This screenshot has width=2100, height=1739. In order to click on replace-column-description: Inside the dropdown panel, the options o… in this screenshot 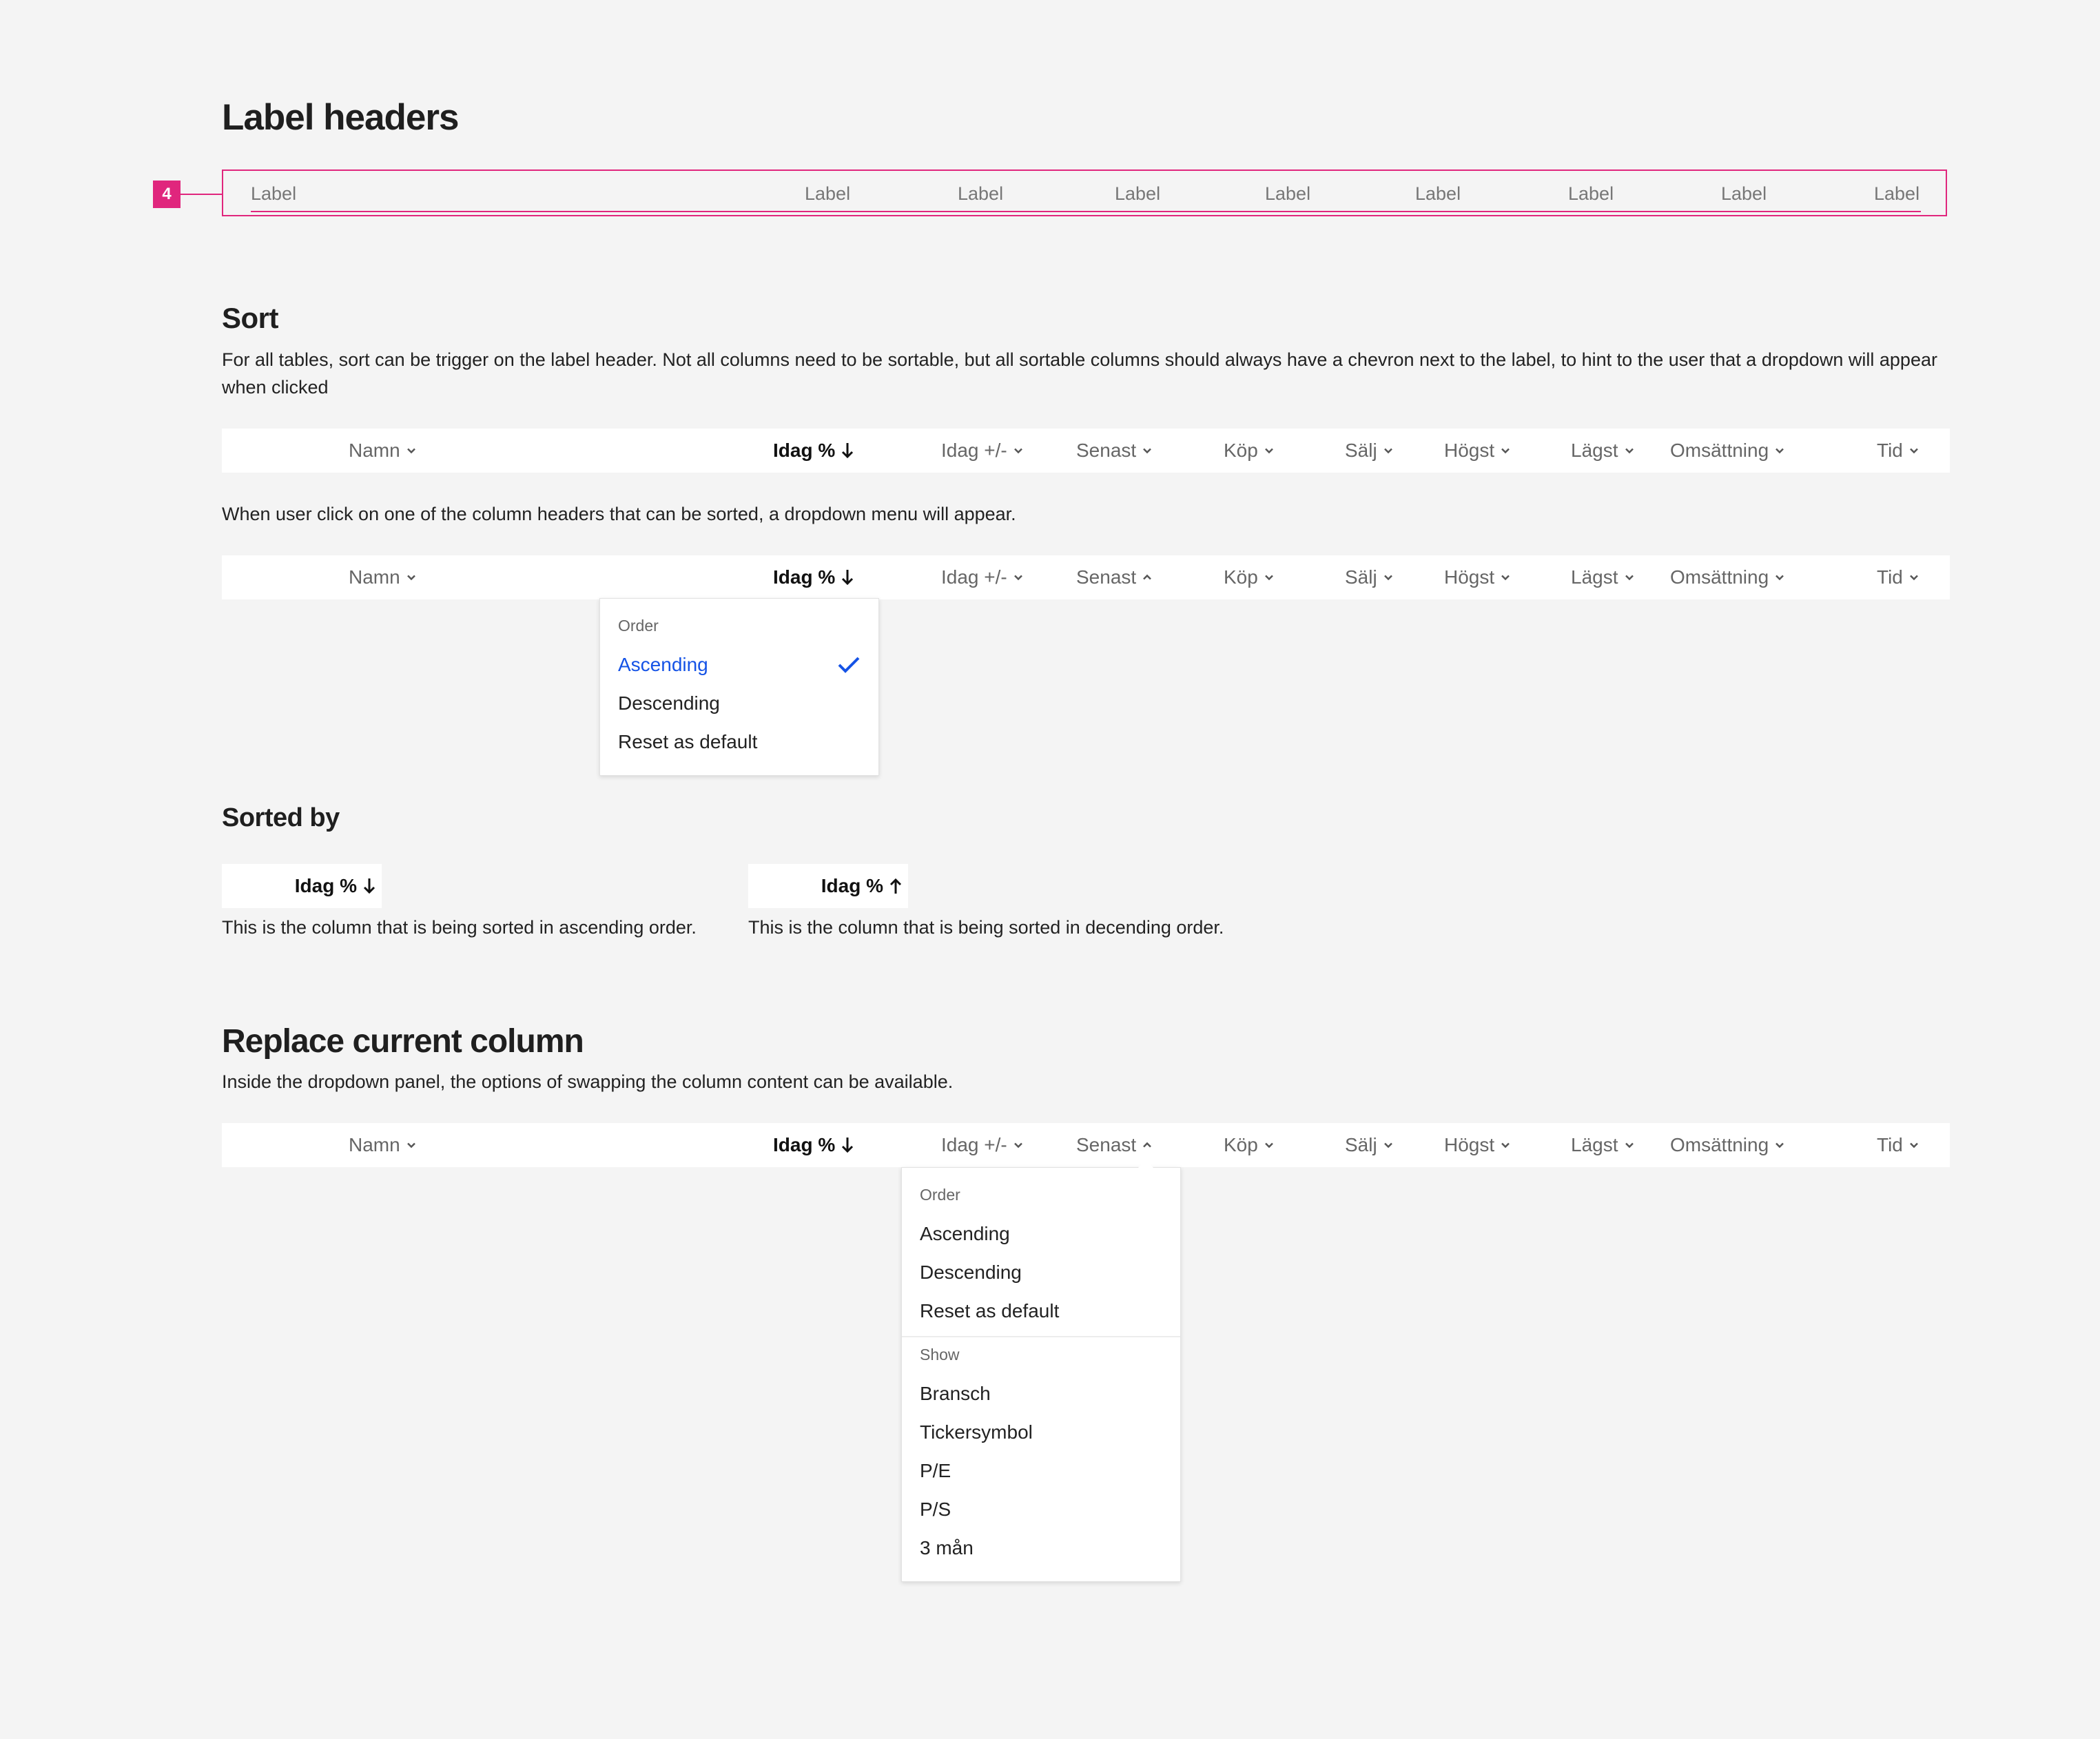, I will do `click(588, 1081)`.